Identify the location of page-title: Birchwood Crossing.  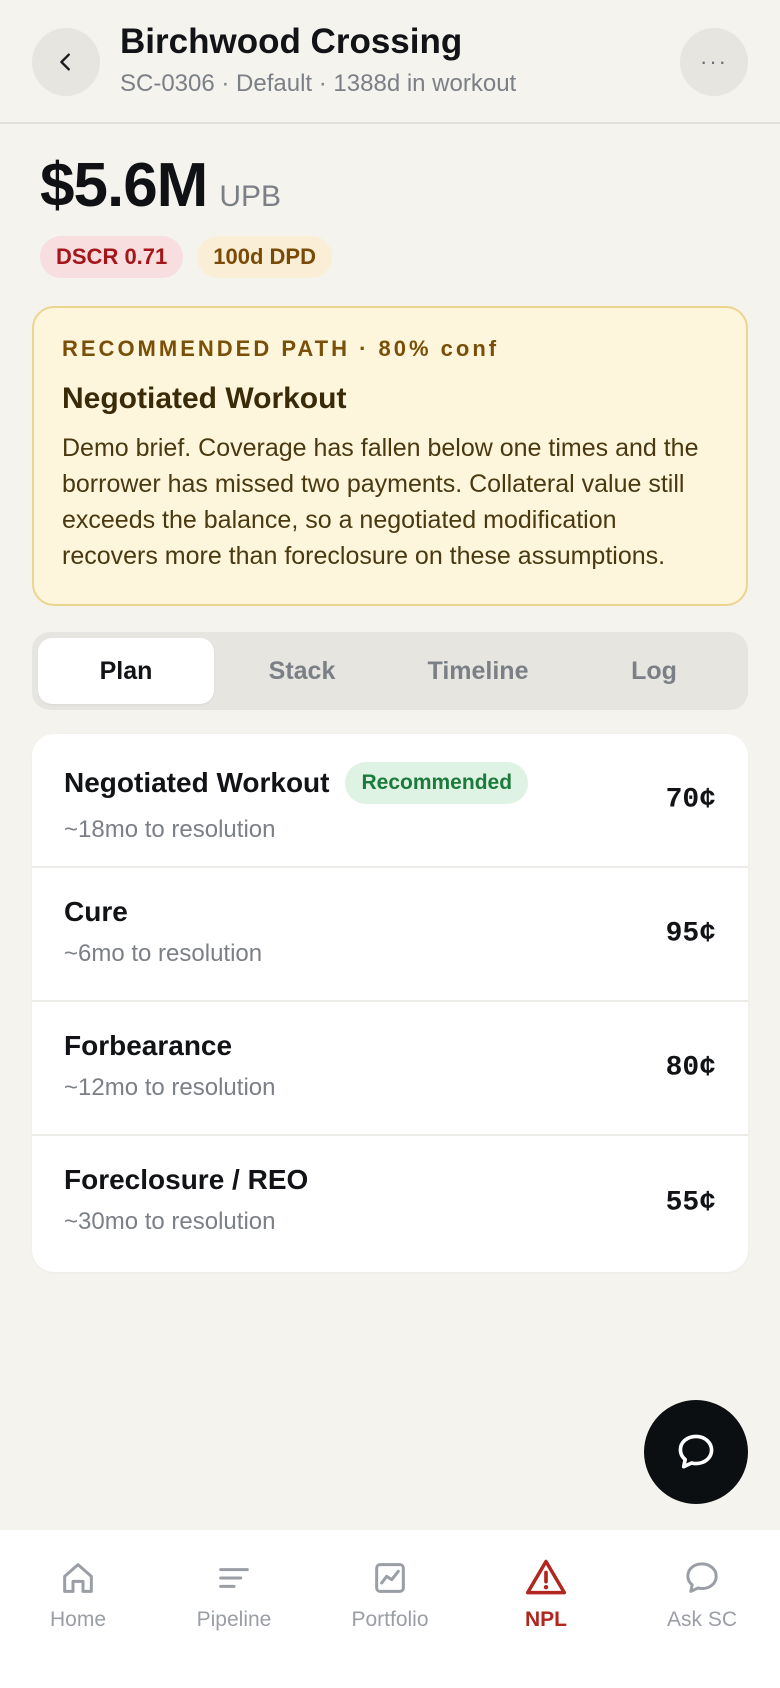
(291, 41).